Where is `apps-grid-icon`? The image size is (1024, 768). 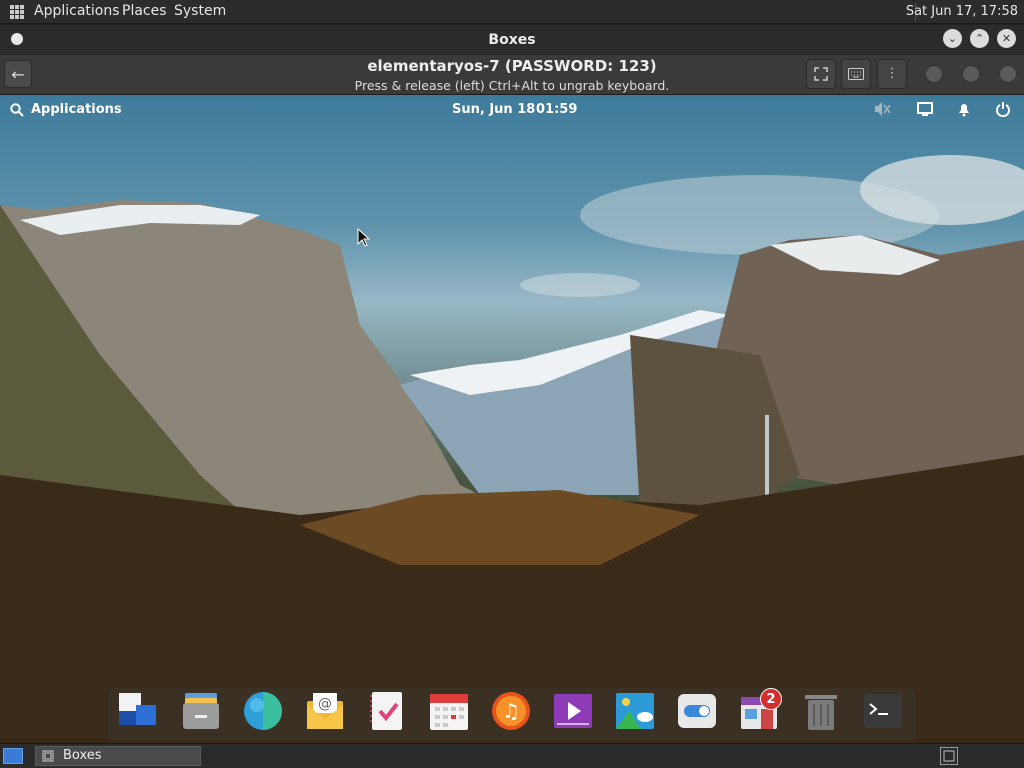 apps-grid-icon is located at coordinates (17, 12).